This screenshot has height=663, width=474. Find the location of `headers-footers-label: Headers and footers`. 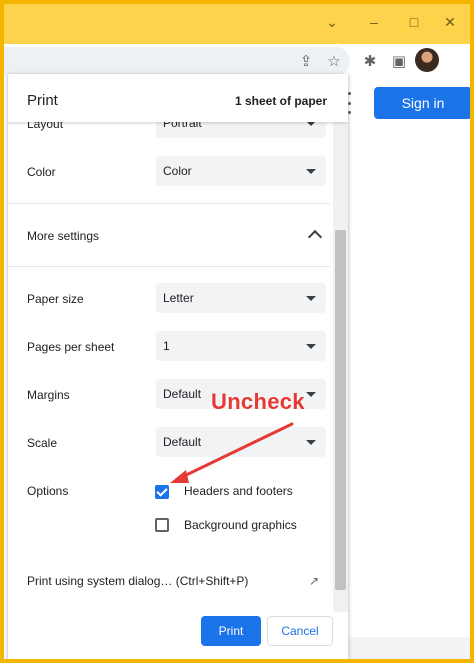

headers-footers-label: Headers and footers is located at coordinates (238, 491).